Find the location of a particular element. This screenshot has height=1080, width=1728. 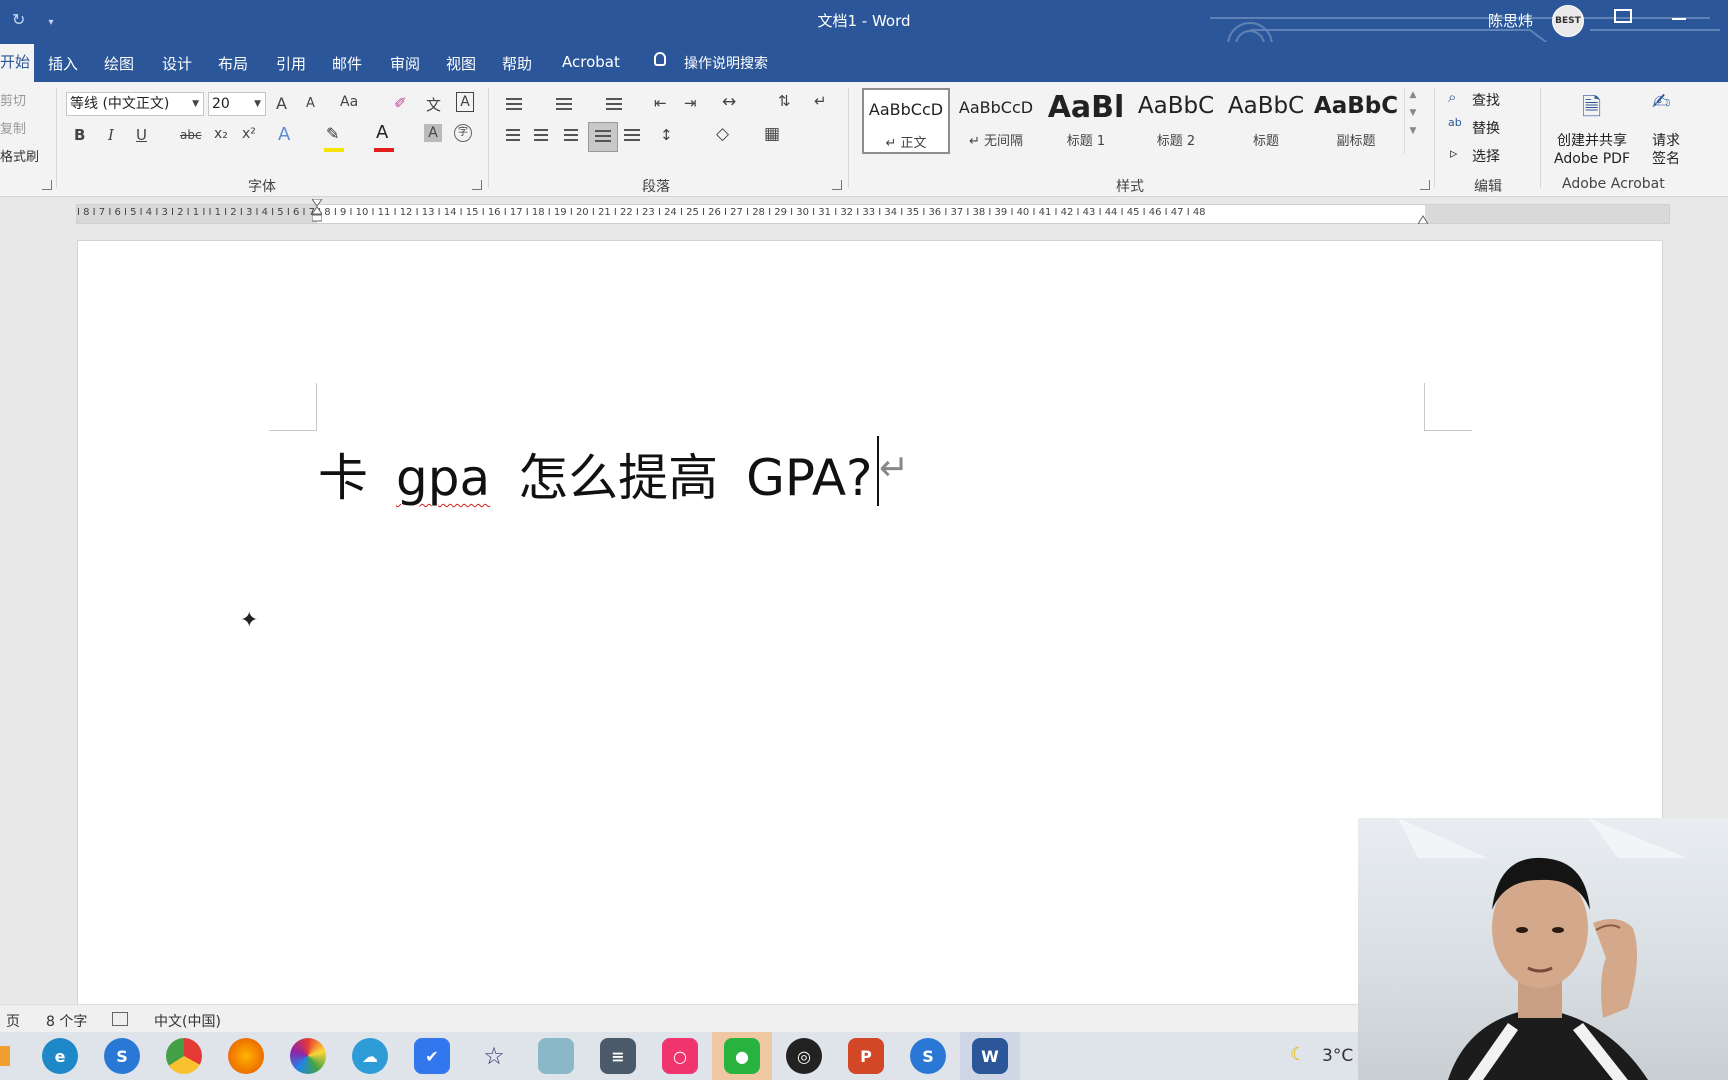

sogou-icon: S is located at coordinates (122, 1056).